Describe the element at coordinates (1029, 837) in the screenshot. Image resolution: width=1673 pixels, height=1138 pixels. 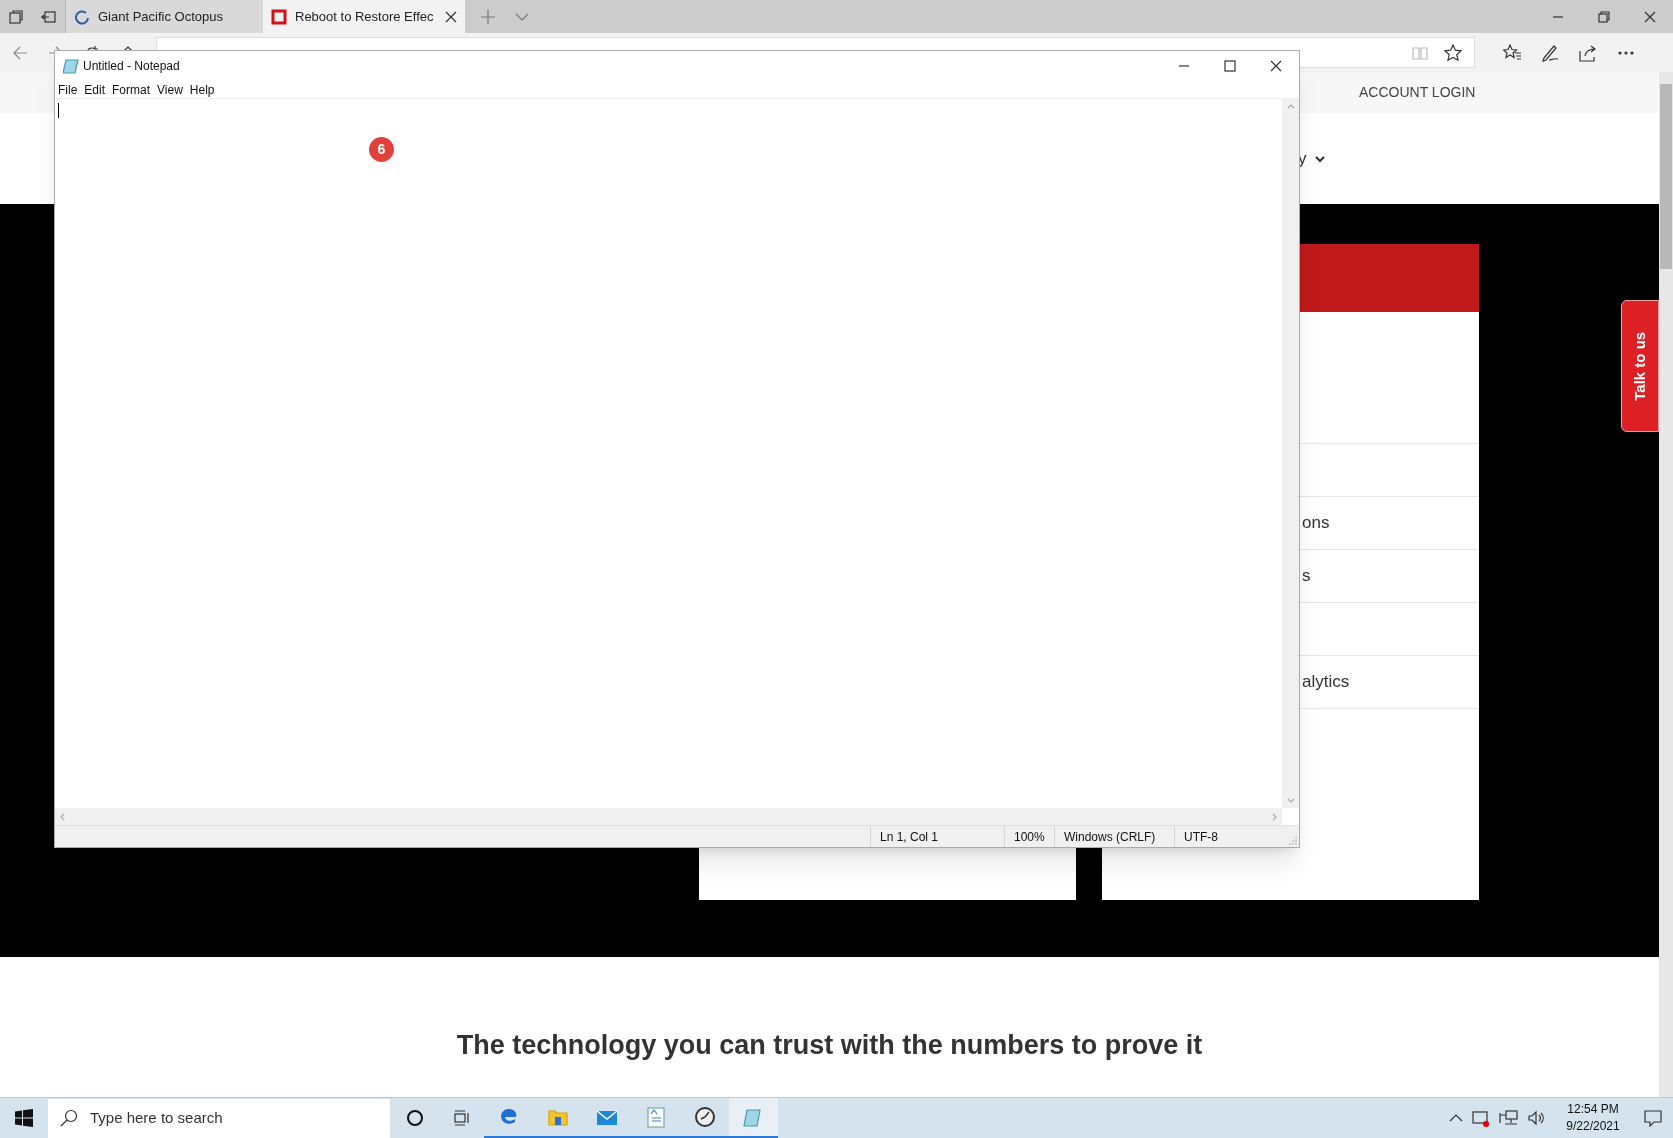
I see `status-text: 100%` at that location.